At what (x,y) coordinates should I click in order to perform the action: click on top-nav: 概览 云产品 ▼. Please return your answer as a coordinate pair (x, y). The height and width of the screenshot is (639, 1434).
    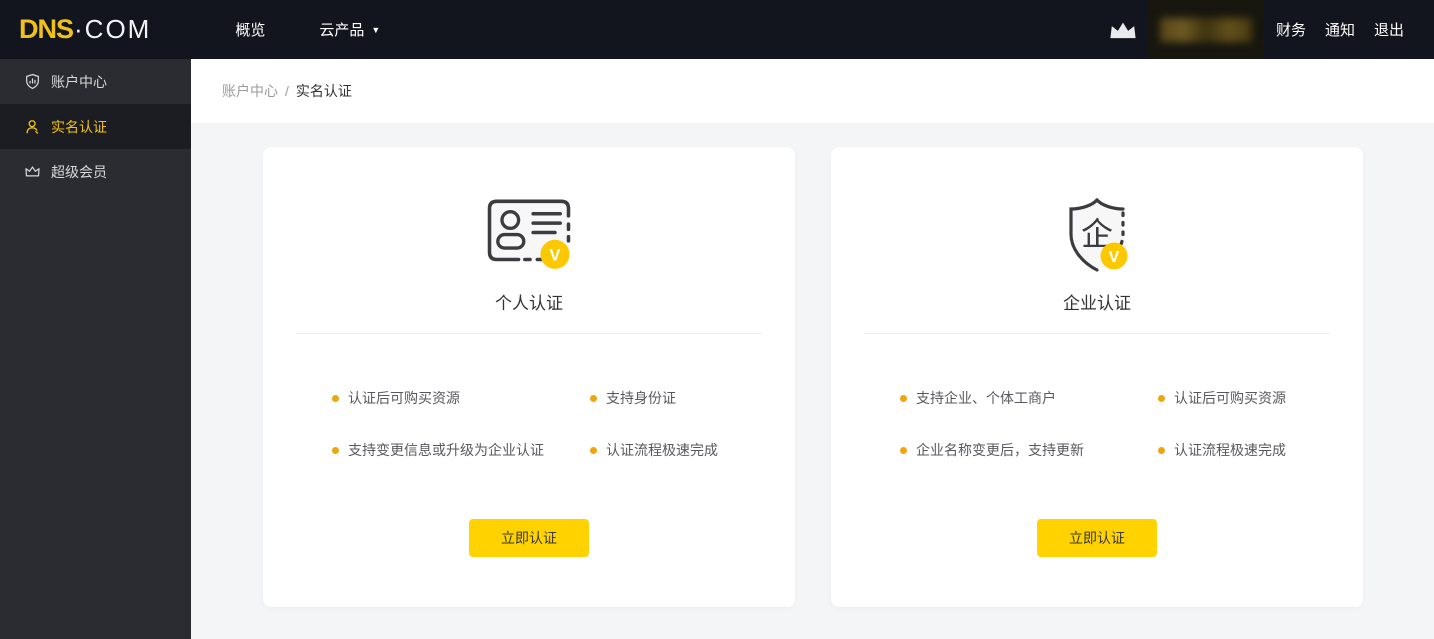
    Looking at the image, I should click on (307, 29).